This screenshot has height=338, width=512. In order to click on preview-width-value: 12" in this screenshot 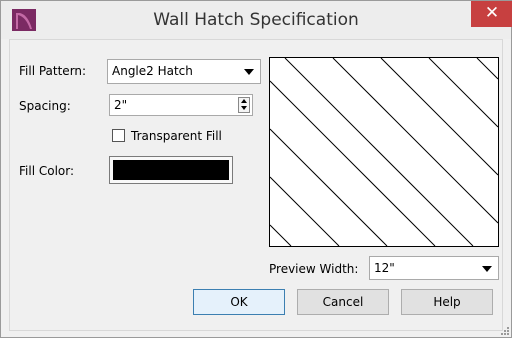, I will do `click(384, 268)`.